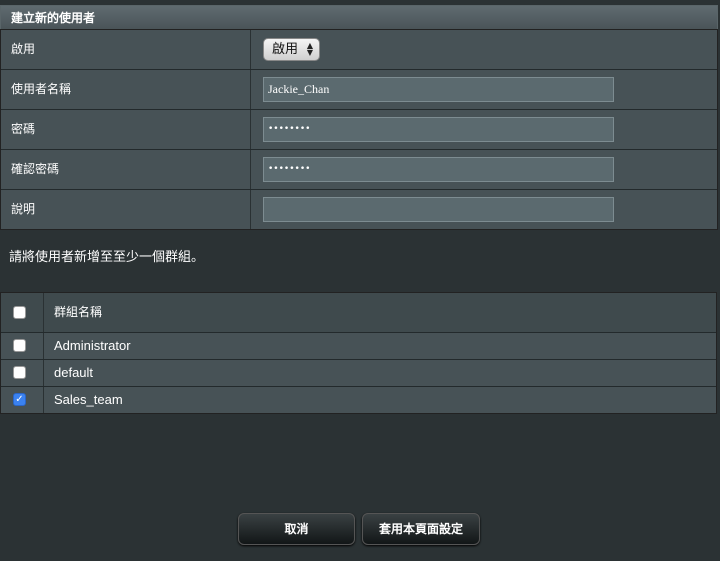 The width and height of the screenshot is (720, 561). Describe the element at coordinates (358, 312) in the screenshot. I see `group-table-header: 群組名稱` at that location.